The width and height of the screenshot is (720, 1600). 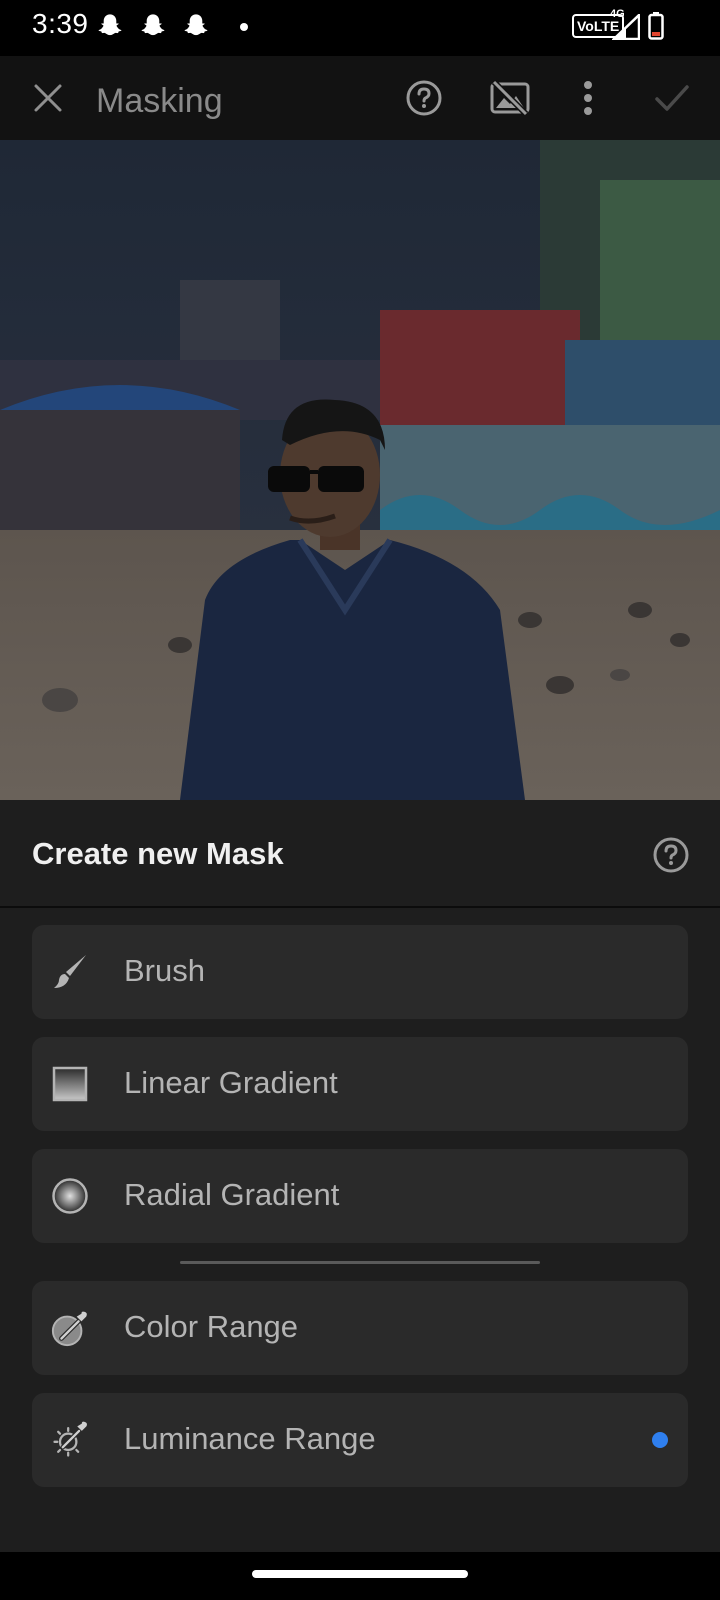 I want to click on mask-option-label: Linear Gradient, so click(x=231, y=1082).